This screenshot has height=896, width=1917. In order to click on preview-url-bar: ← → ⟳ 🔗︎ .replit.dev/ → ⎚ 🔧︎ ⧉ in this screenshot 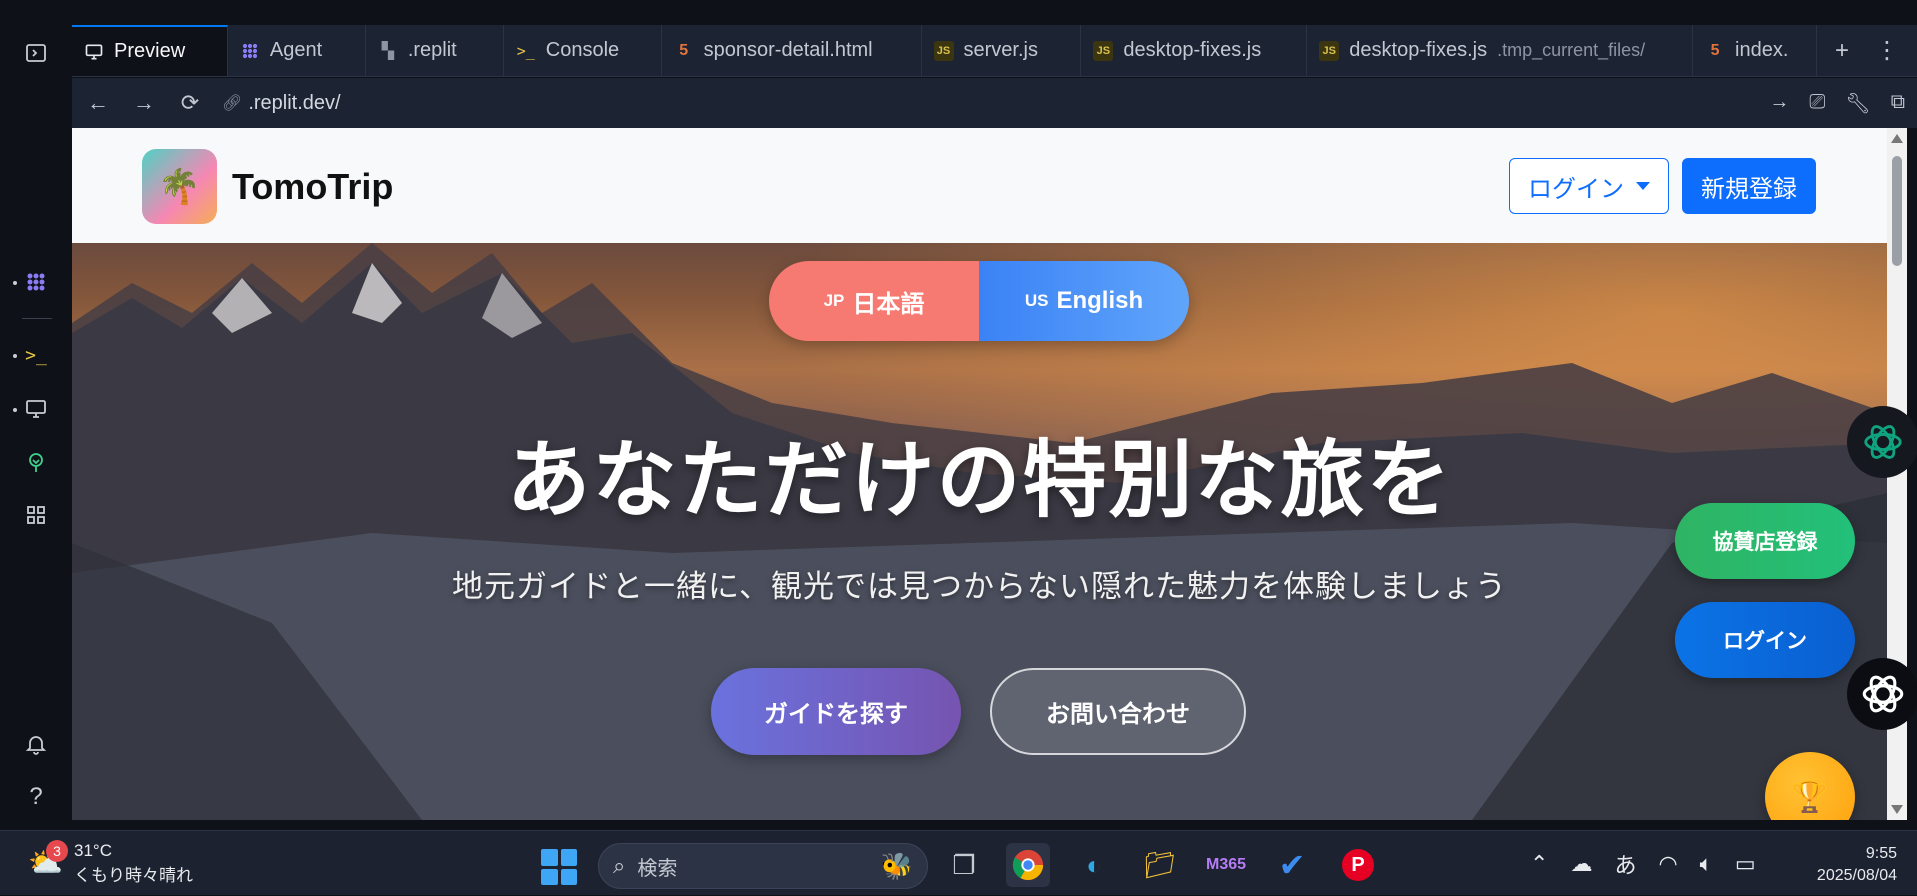, I will do `click(994, 103)`.